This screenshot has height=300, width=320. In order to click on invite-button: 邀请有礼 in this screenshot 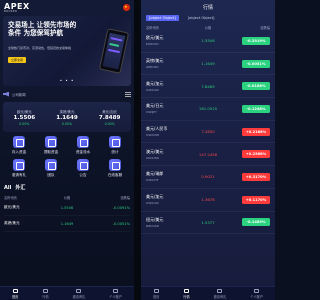, I will do `click(19, 168)`.